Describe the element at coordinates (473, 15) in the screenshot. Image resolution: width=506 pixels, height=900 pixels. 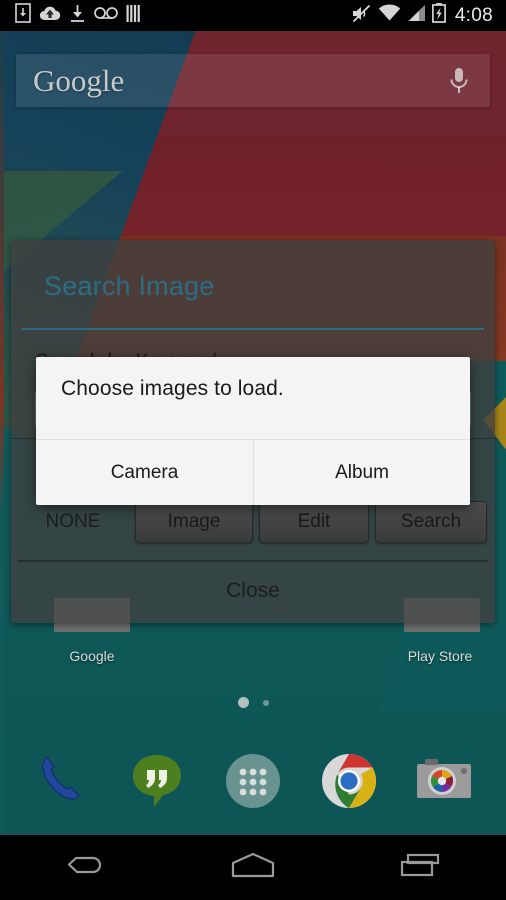
I see `status-bar-clock: 4:08` at that location.